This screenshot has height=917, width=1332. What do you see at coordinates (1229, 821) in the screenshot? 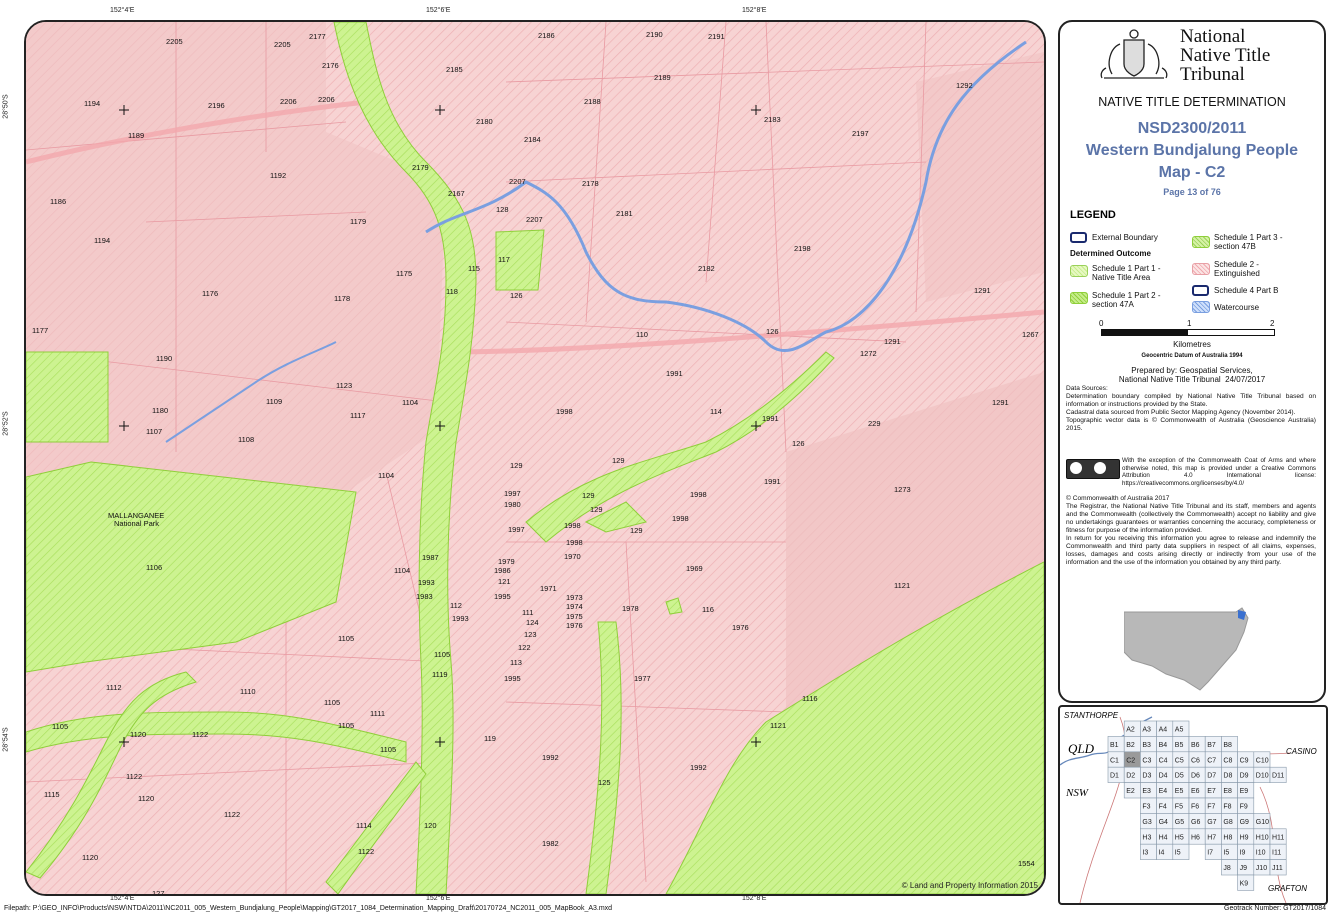
I see `index-cell: G8` at bounding box center [1229, 821].